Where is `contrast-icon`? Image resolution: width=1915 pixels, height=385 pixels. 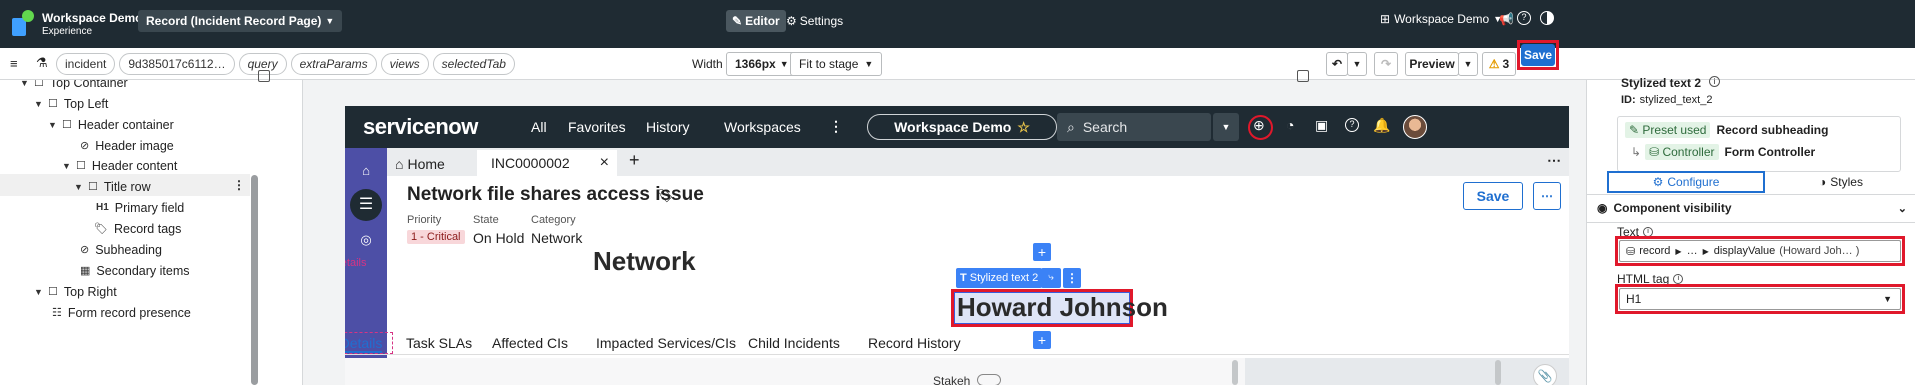
contrast-icon is located at coordinates (1547, 18).